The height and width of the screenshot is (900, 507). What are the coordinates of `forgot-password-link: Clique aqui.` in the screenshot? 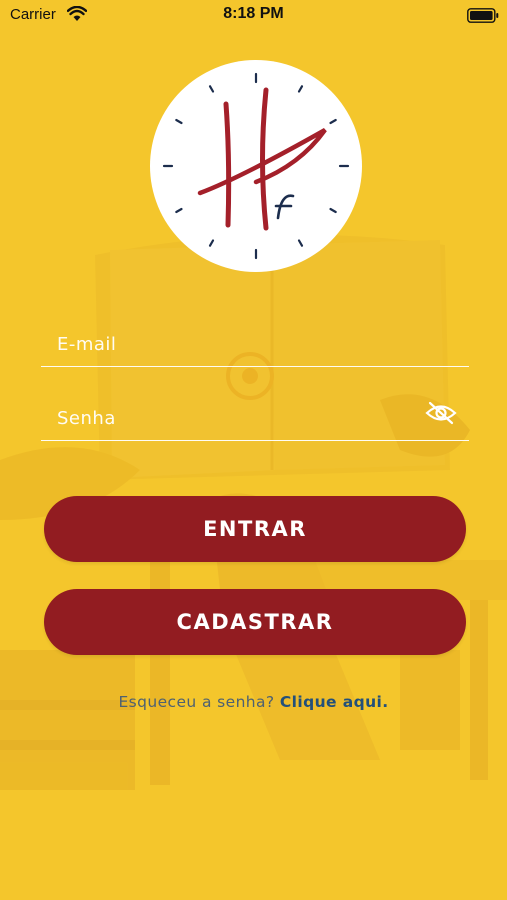 It's located at (334, 702).